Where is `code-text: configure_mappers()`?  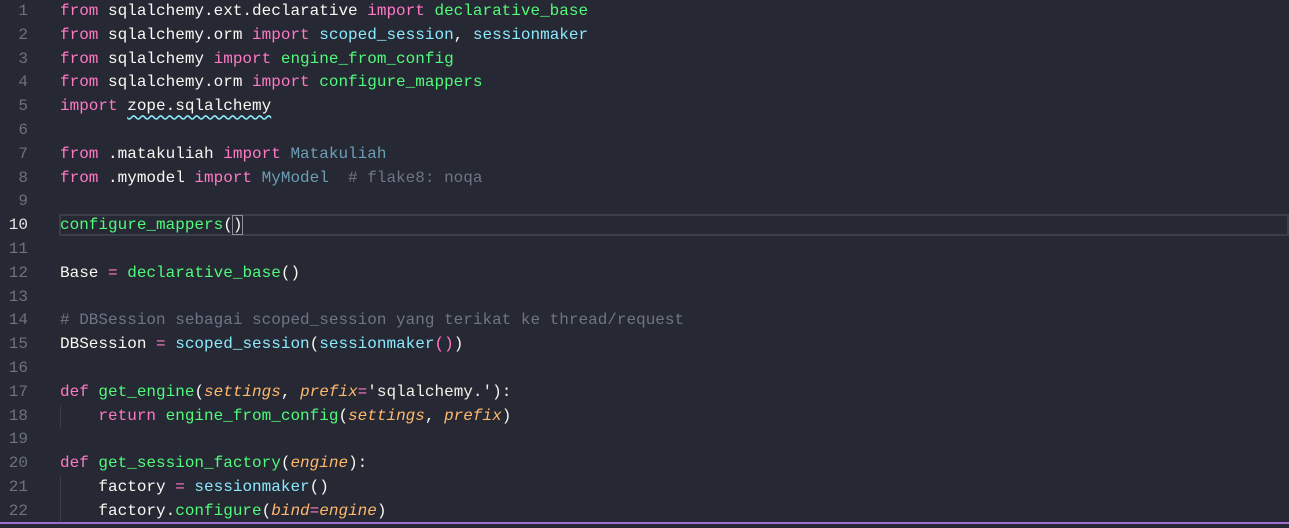
code-text: configure_mappers() is located at coordinates (152, 226).